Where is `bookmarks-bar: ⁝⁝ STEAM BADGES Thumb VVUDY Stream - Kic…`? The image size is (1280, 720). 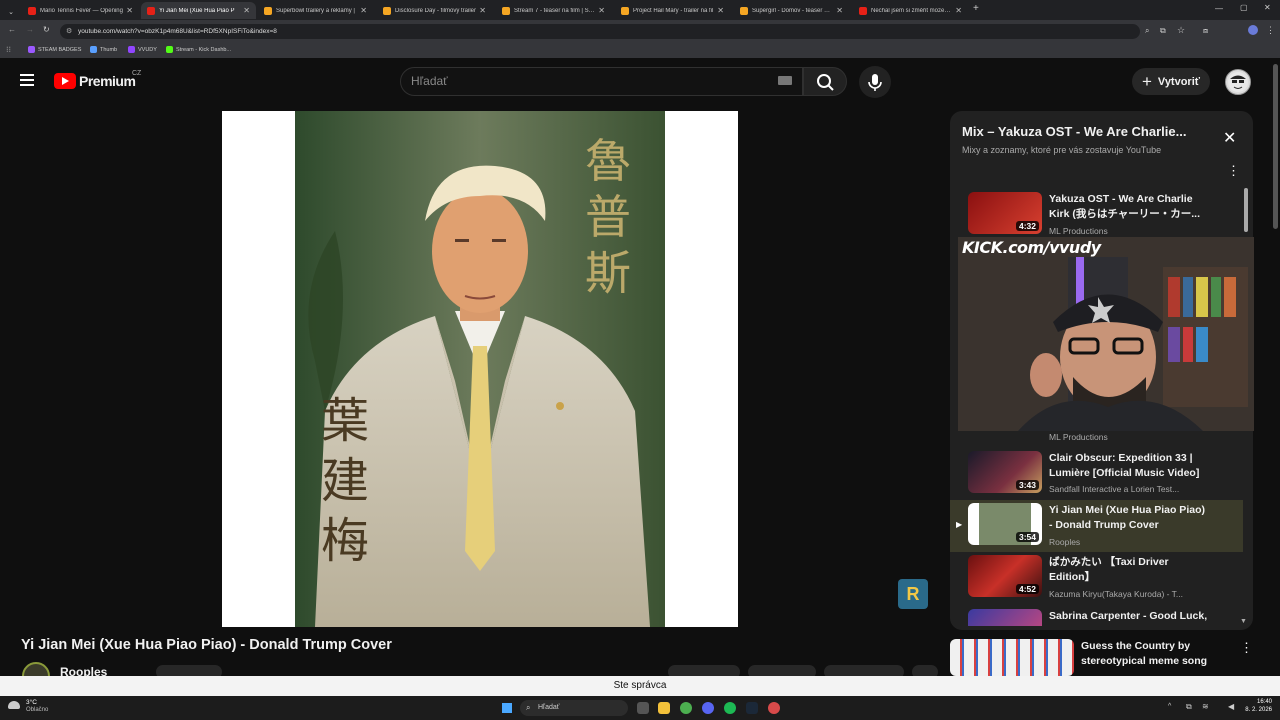 bookmarks-bar: ⁝⁝ STEAM BADGES Thumb VVUDY Stream - Kic… is located at coordinates (640, 50).